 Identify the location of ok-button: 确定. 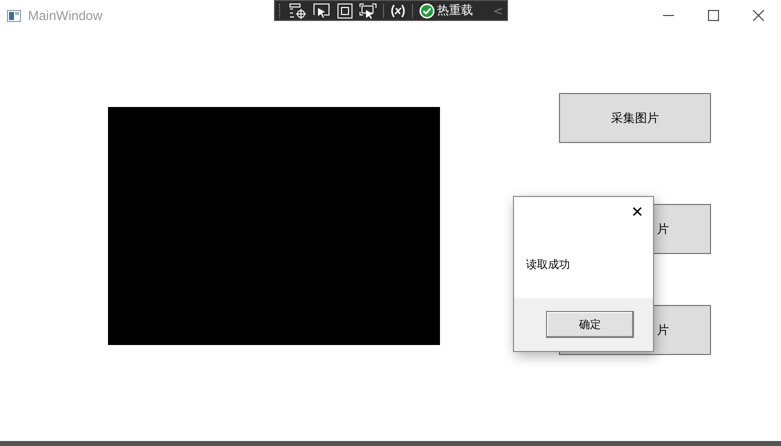
(590, 324).